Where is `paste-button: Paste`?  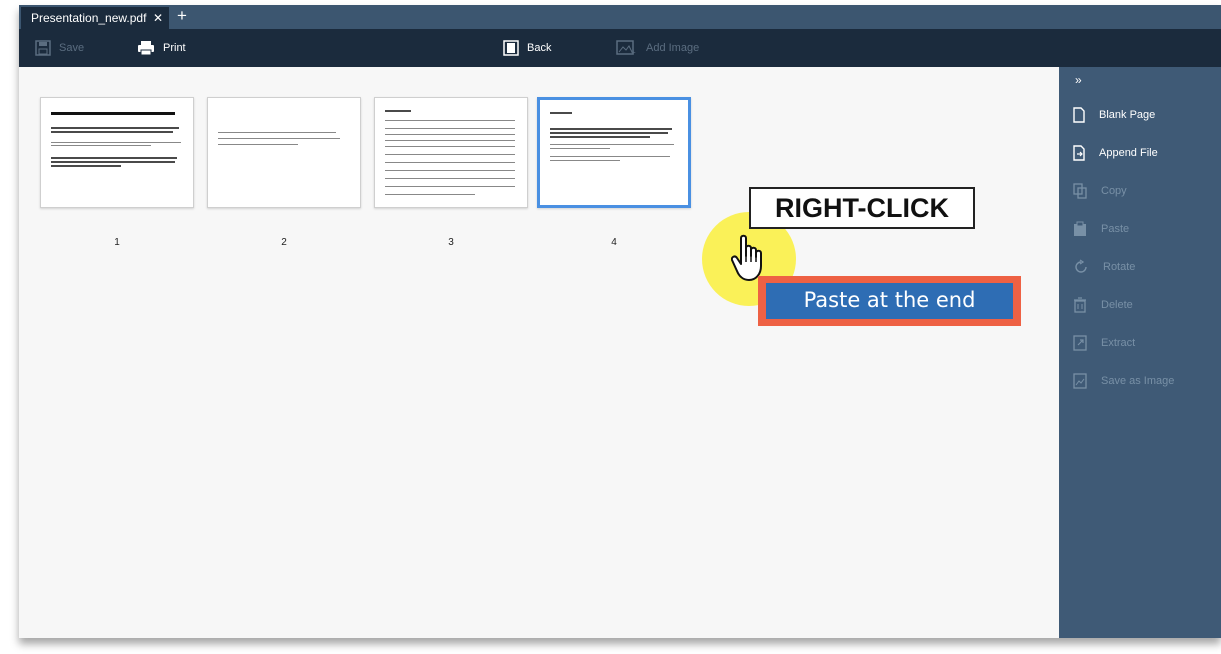
paste-button: Paste is located at coordinates (1101, 229).